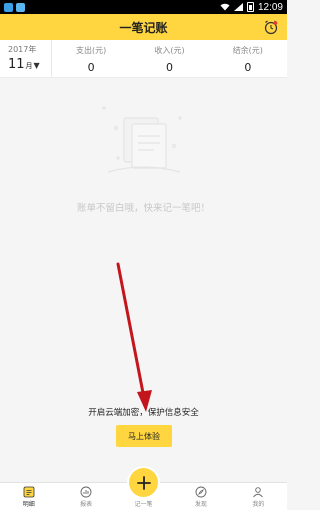 The height and width of the screenshot is (510, 320). What do you see at coordinates (144, 436) in the screenshot?
I see `try-now-button: 马上体验` at bounding box center [144, 436].